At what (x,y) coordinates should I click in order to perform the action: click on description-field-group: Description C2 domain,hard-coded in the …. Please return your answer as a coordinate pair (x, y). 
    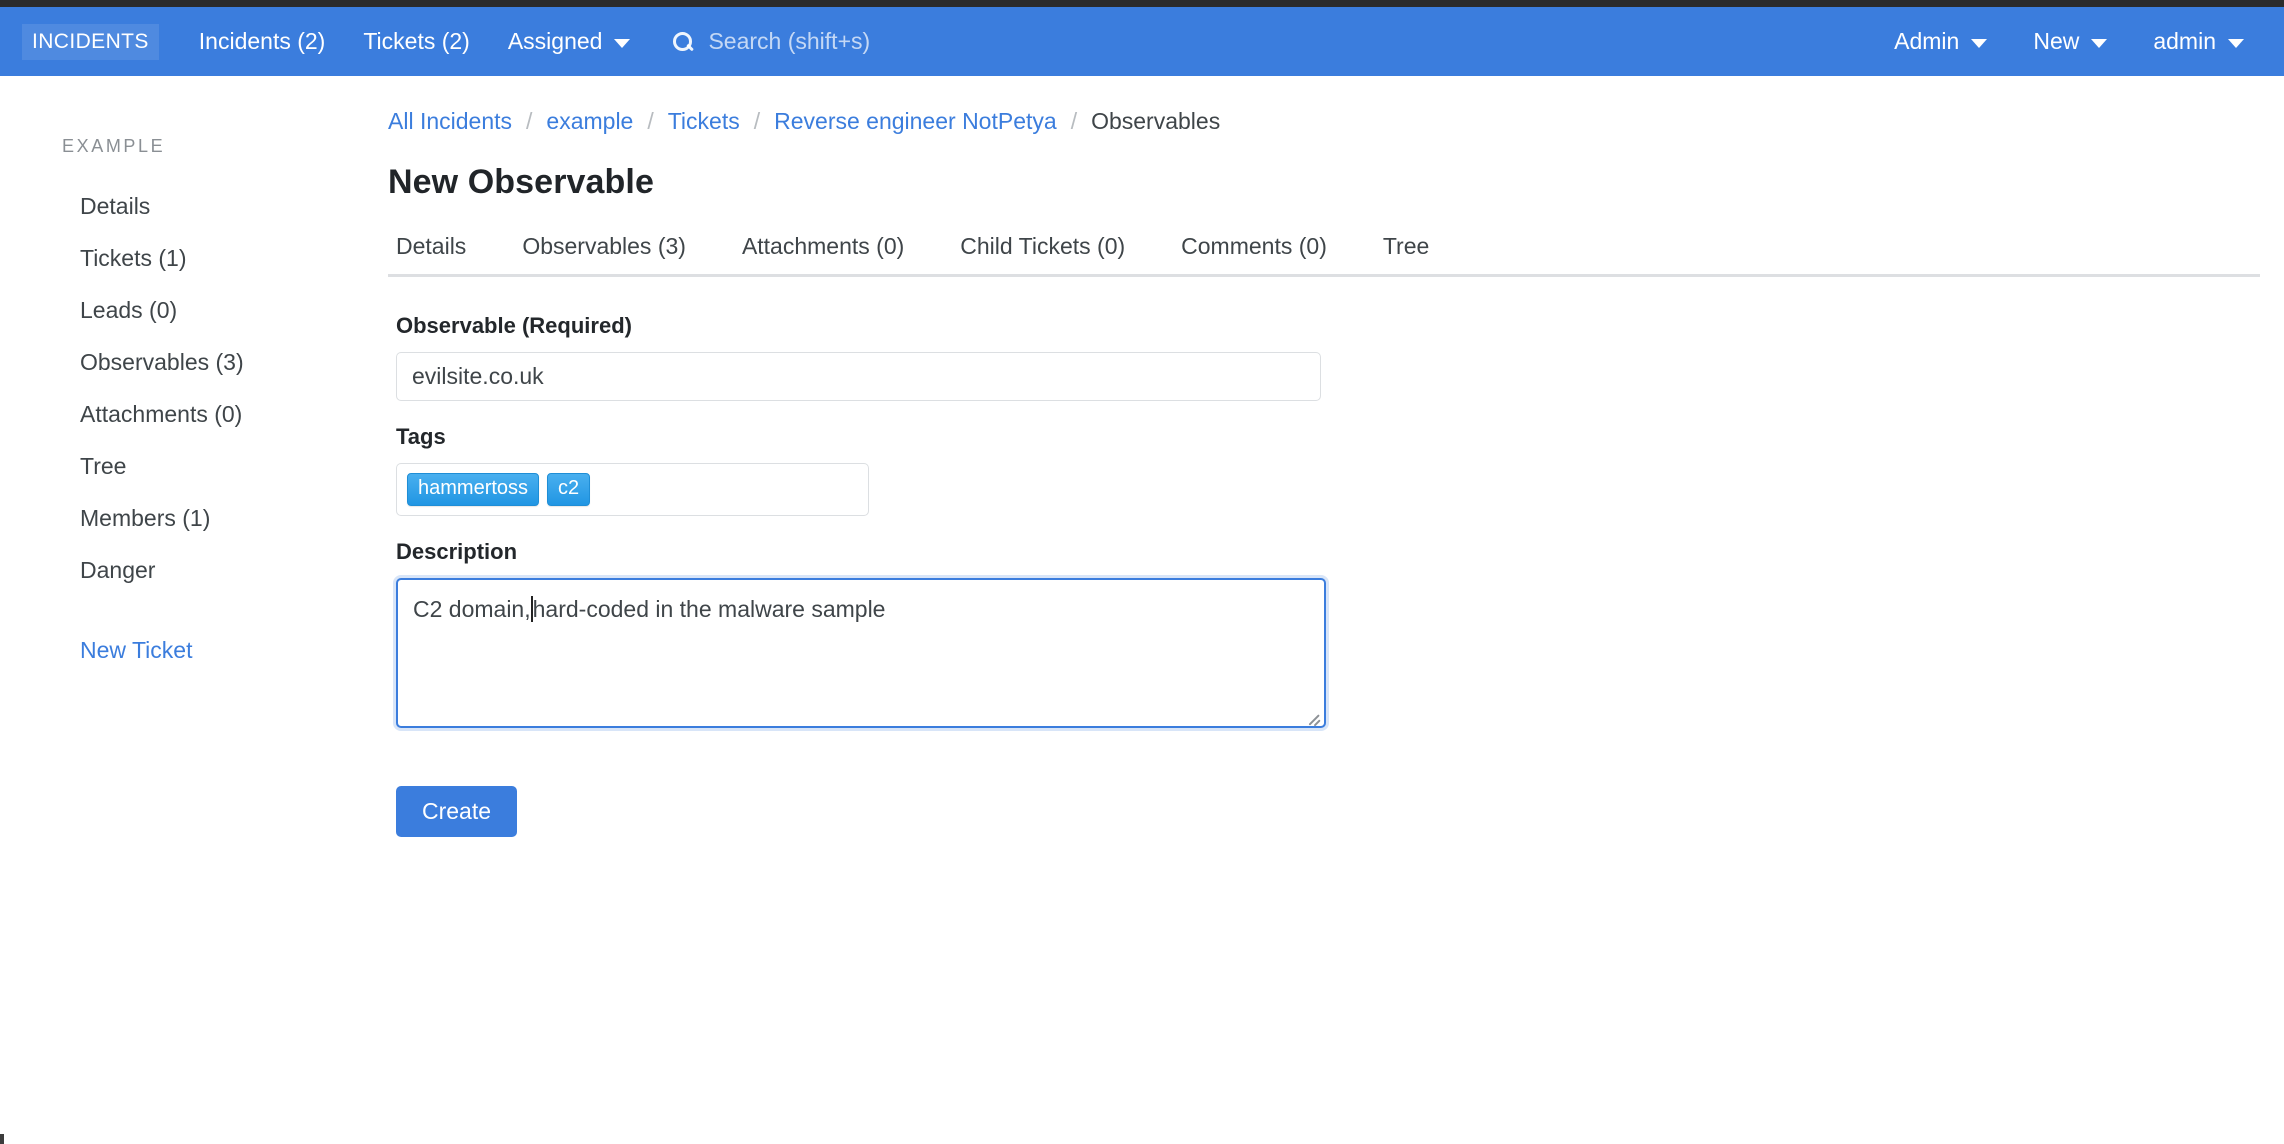
    Looking at the image, I should click on (1328, 633).